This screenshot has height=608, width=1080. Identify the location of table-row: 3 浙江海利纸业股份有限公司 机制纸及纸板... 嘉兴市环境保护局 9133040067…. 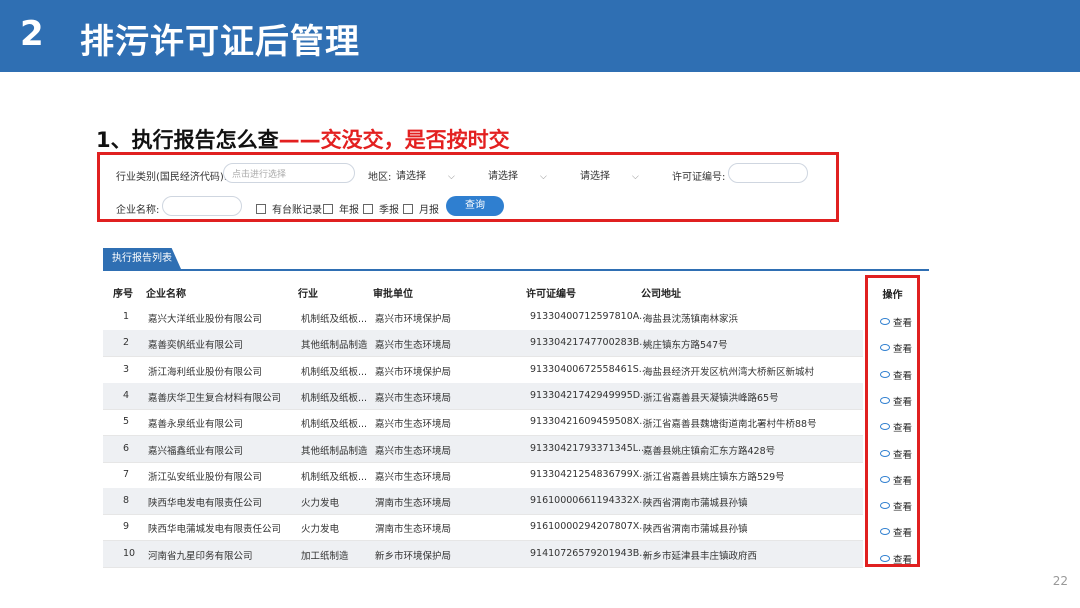
(483, 370).